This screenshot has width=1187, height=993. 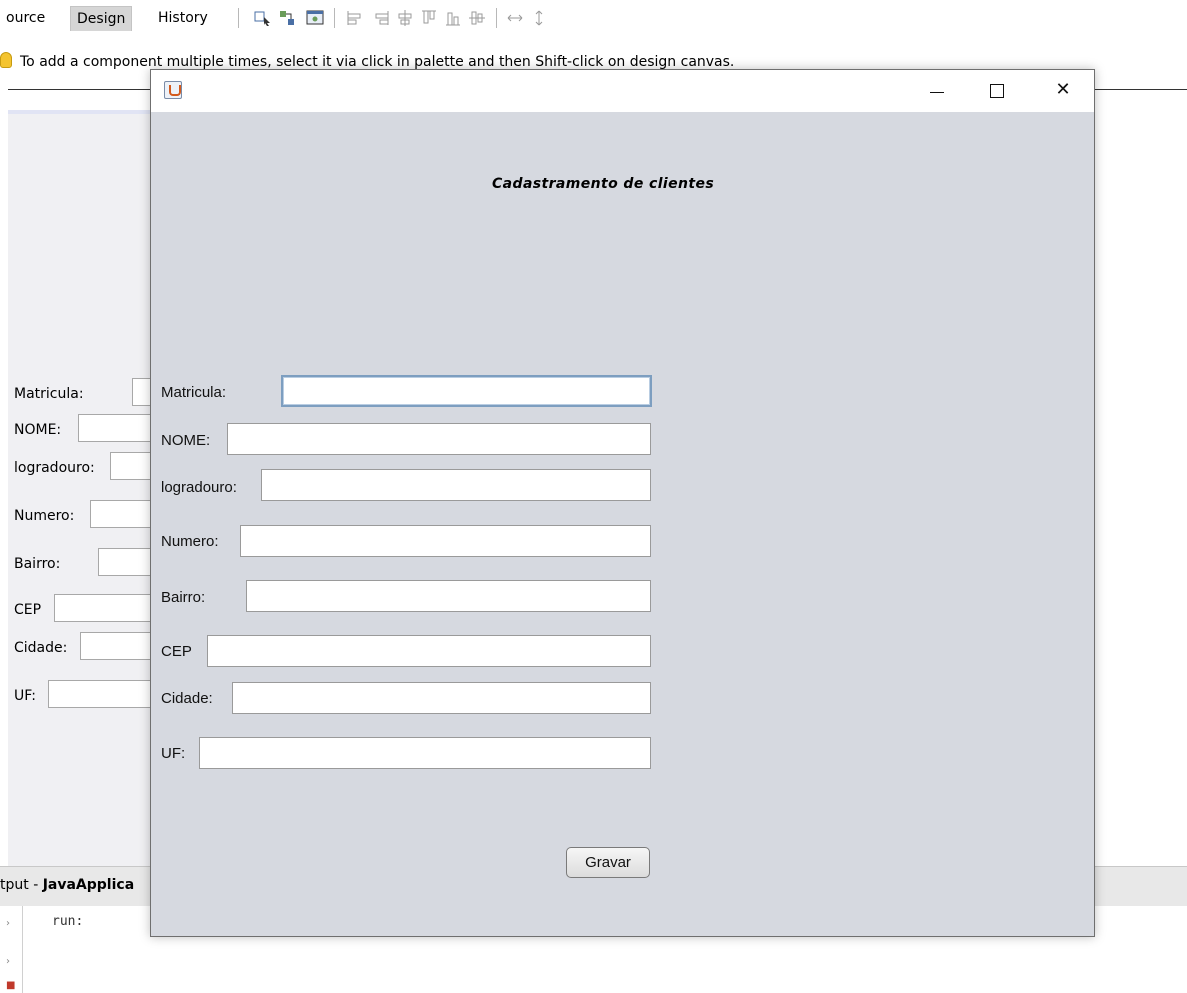 What do you see at coordinates (54, 468) in the screenshot?
I see `design-label-logradouro: logradouro:` at bounding box center [54, 468].